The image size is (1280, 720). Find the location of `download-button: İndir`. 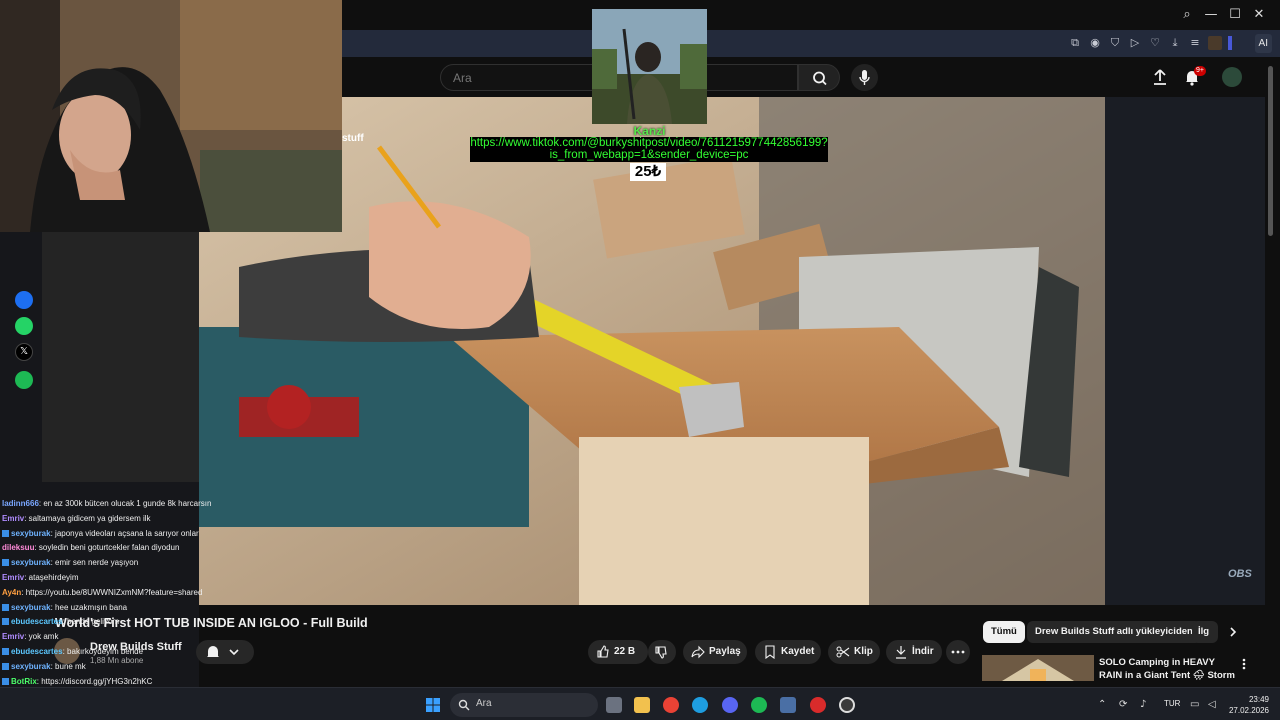

download-button: İndir is located at coordinates (914, 652).